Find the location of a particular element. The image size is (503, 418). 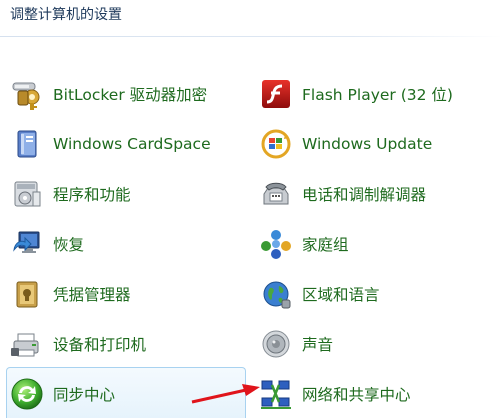

item-windows-update: Windows Update is located at coordinates (378, 144).